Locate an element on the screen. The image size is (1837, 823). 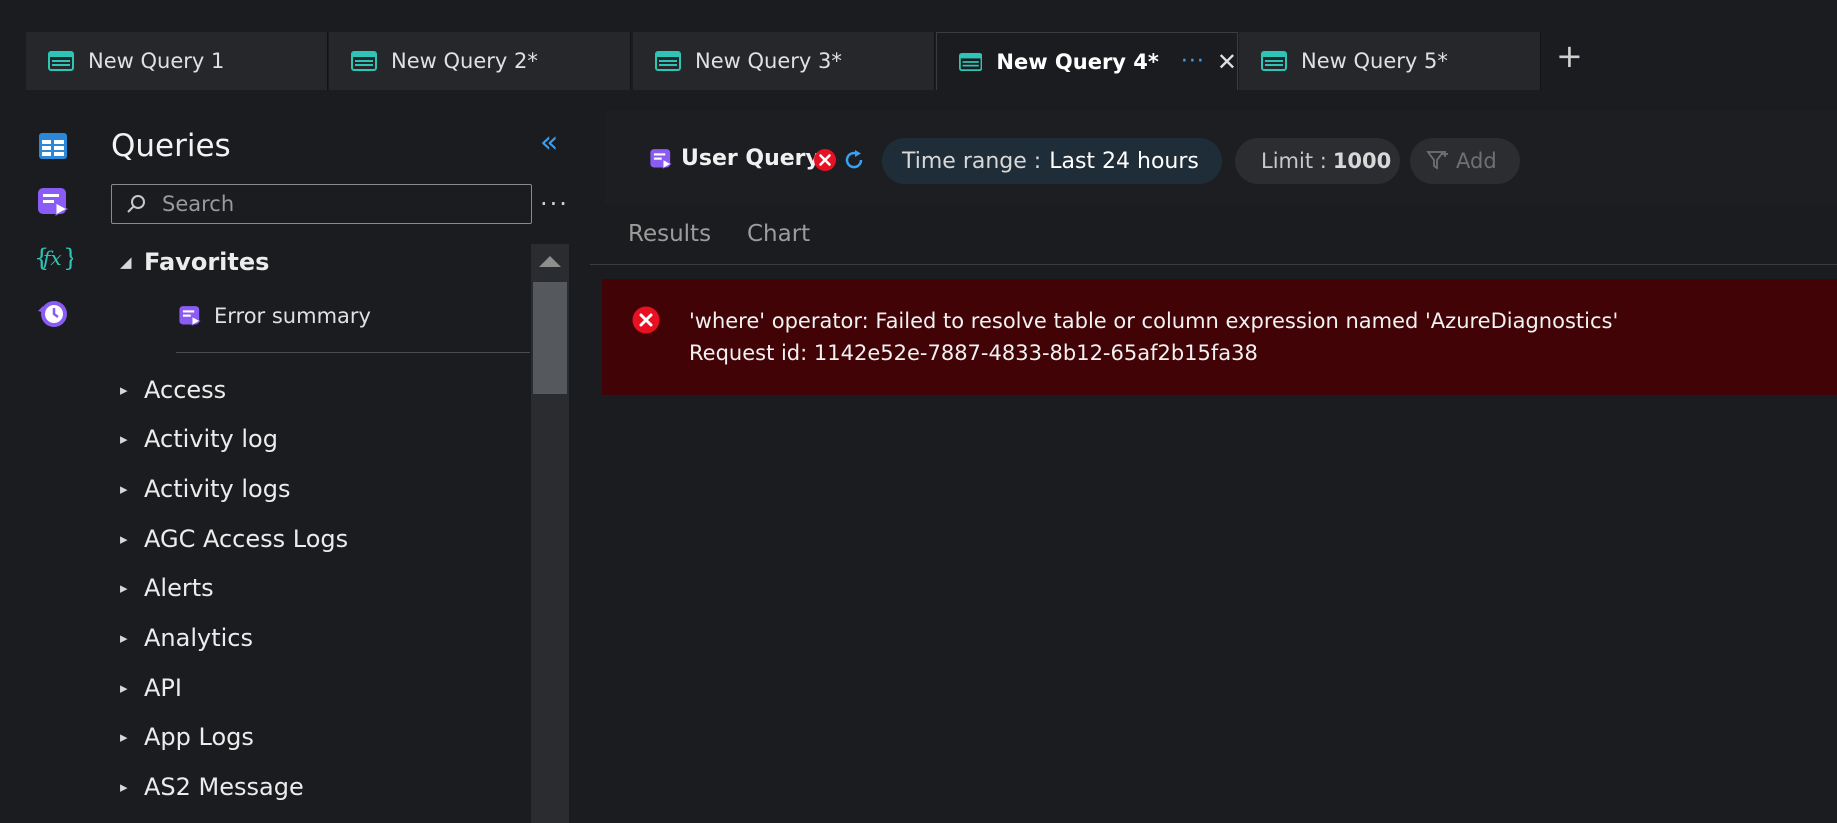
svg-text: fx is located at coordinates (51, 258).